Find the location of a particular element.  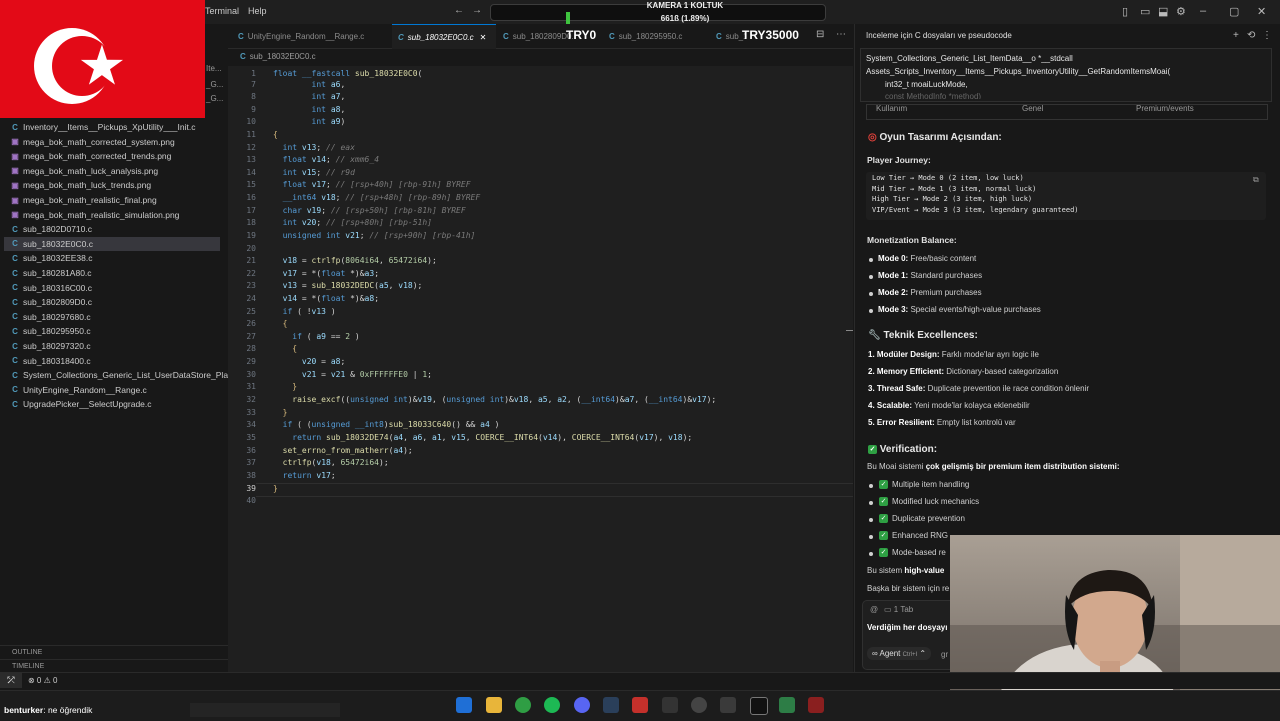

file-tree-item: Csub_180297680.c is located at coordinates (50, 317).